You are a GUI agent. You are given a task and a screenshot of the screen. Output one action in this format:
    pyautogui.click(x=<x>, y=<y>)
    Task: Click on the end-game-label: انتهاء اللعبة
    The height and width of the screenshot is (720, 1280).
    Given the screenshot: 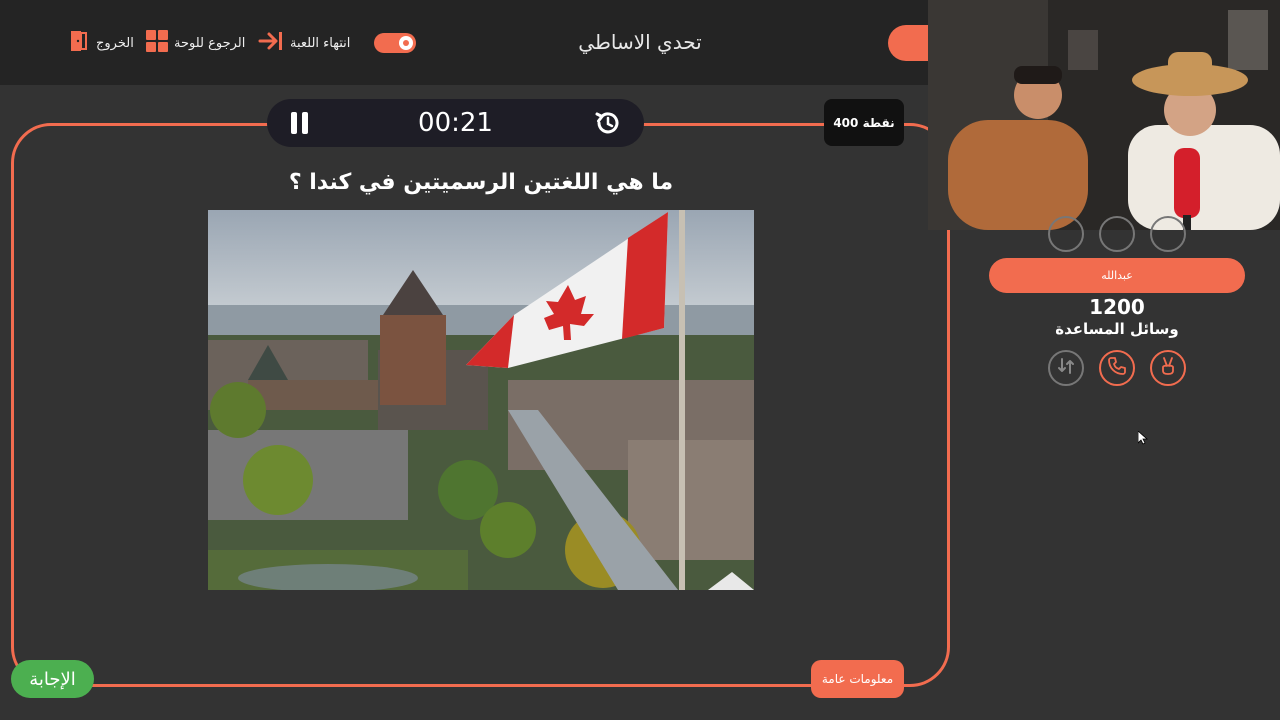 What is the action you would take?
    pyautogui.click(x=320, y=43)
    